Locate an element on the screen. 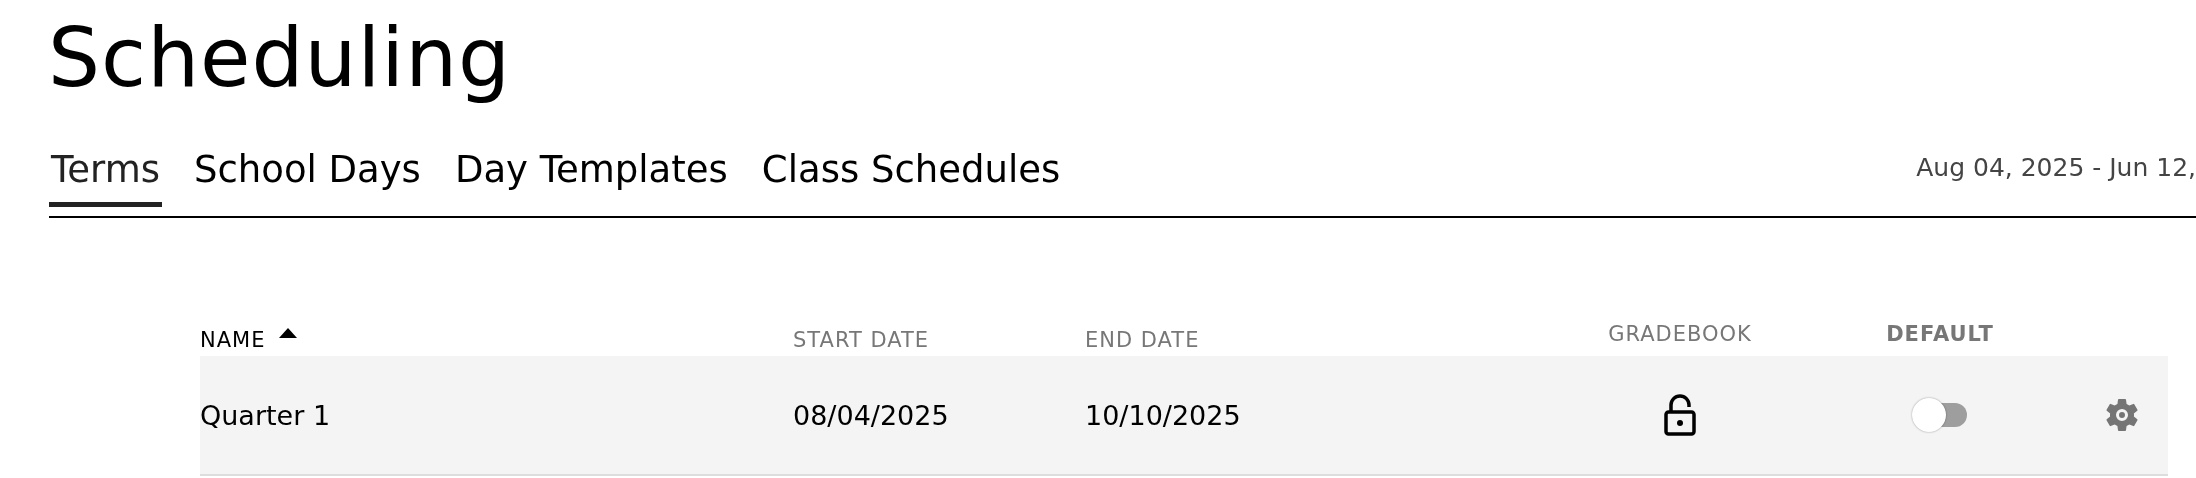 The width and height of the screenshot is (2196, 478). toggle-switch is located at coordinates (1940, 415).